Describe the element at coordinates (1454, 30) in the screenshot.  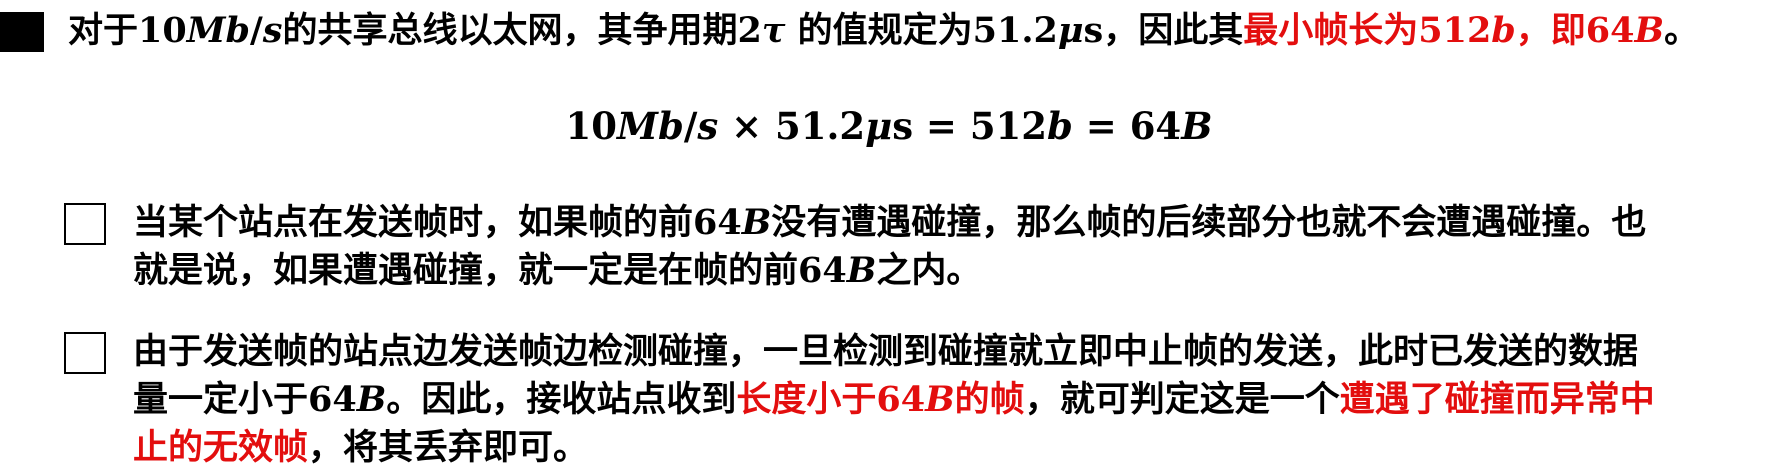
I see `heading-red-emphasis: 最小帧长为512b，即64B` at that location.